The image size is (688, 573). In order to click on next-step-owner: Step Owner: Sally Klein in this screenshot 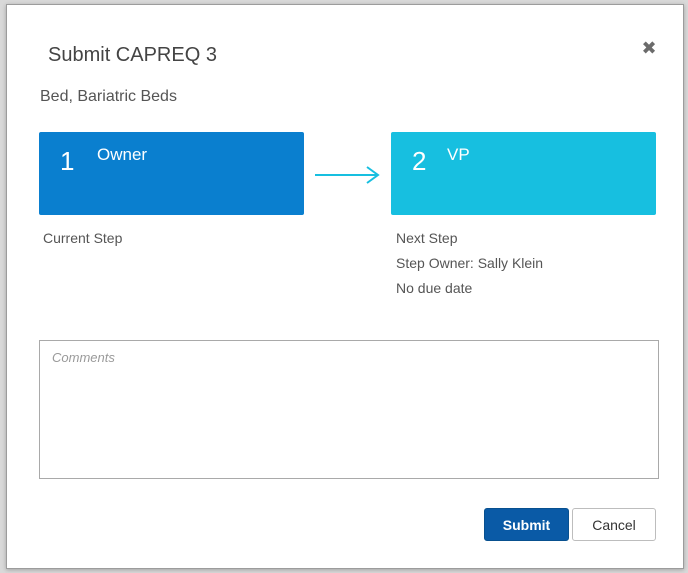, I will do `click(470, 263)`.